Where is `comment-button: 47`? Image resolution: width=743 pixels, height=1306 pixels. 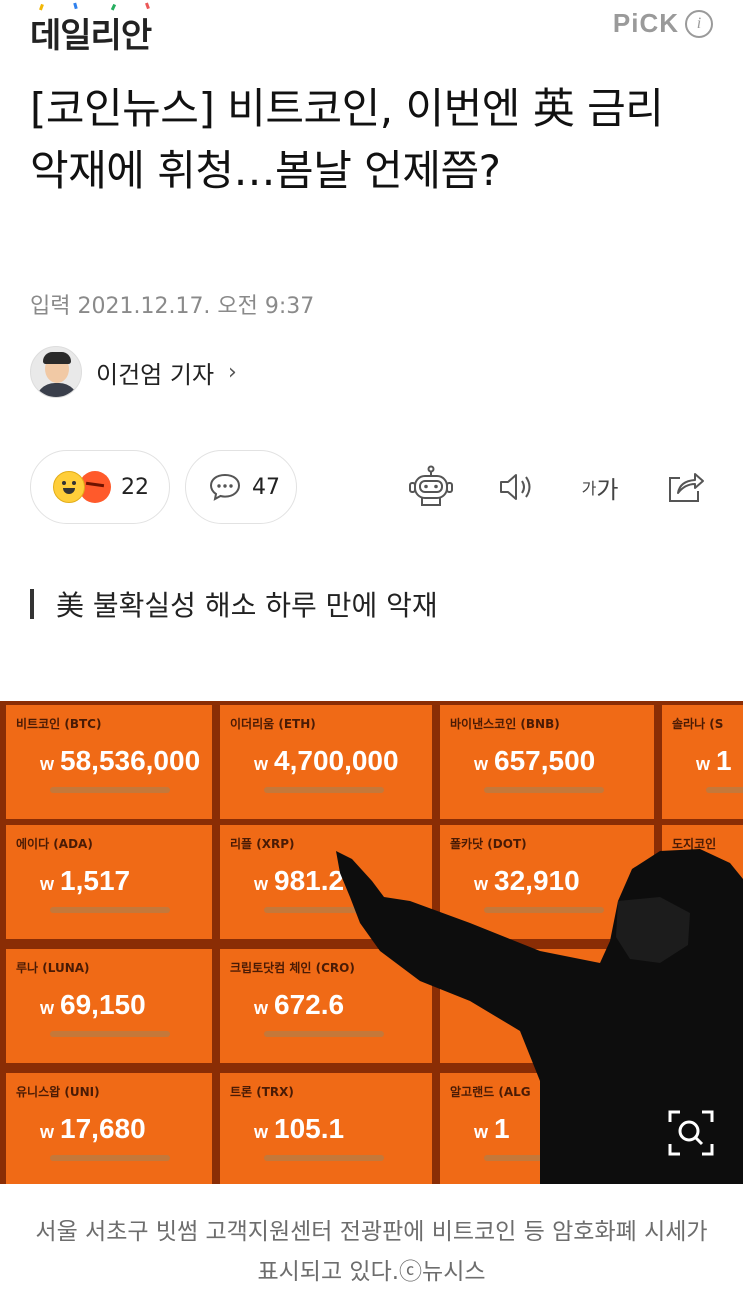 comment-button: 47 is located at coordinates (241, 487).